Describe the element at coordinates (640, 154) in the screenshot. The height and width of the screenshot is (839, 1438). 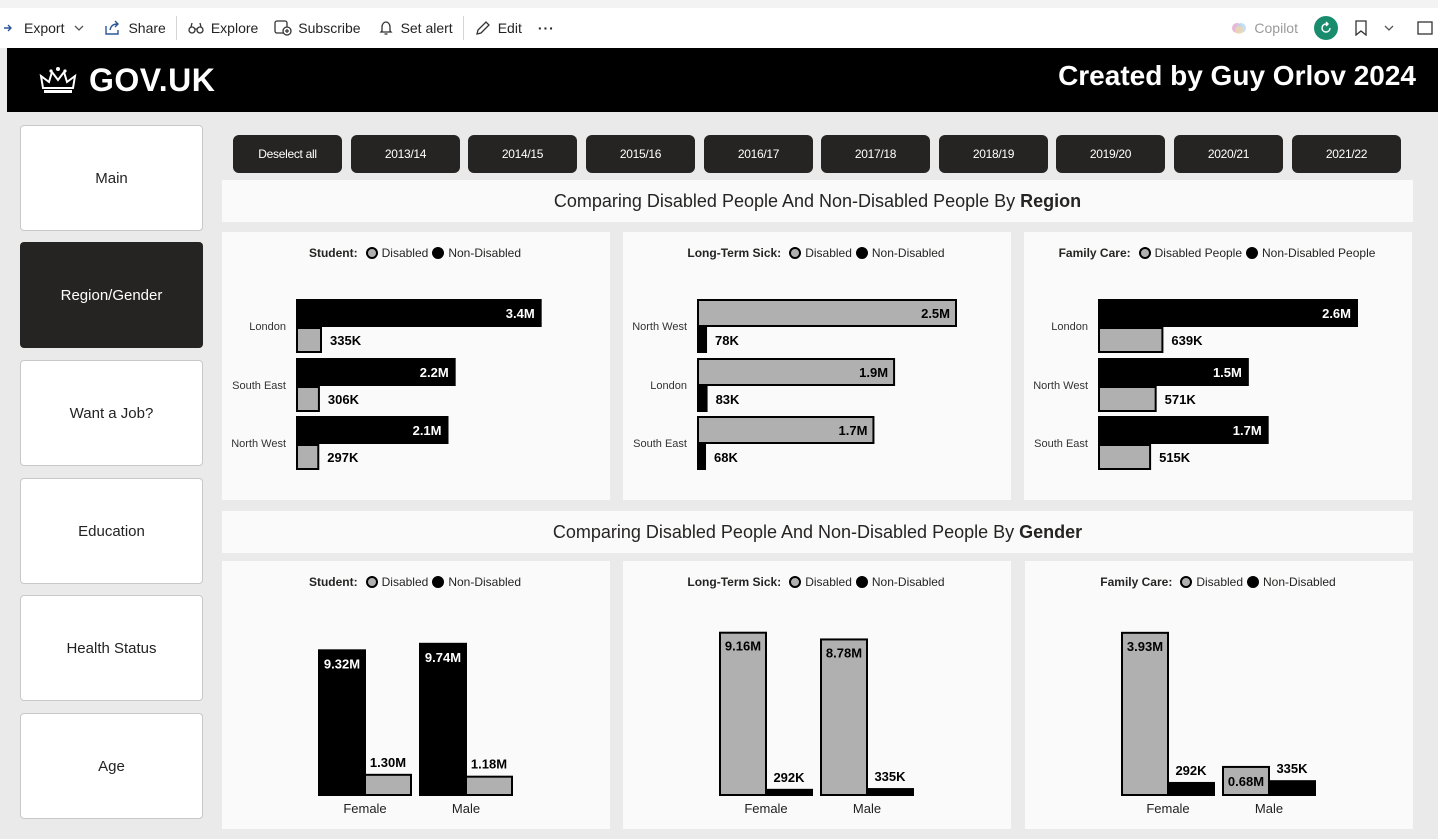
I see `year-2015-16-button: 2015/16` at that location.